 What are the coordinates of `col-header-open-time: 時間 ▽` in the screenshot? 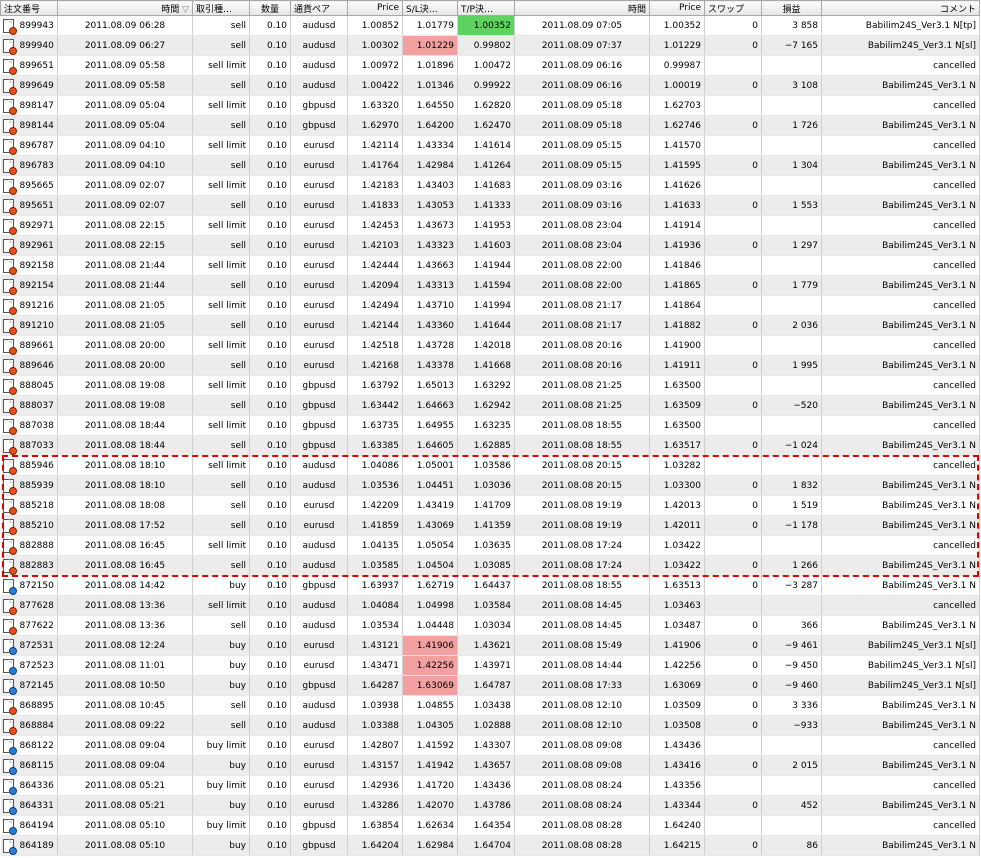 It's located at (125, 8).